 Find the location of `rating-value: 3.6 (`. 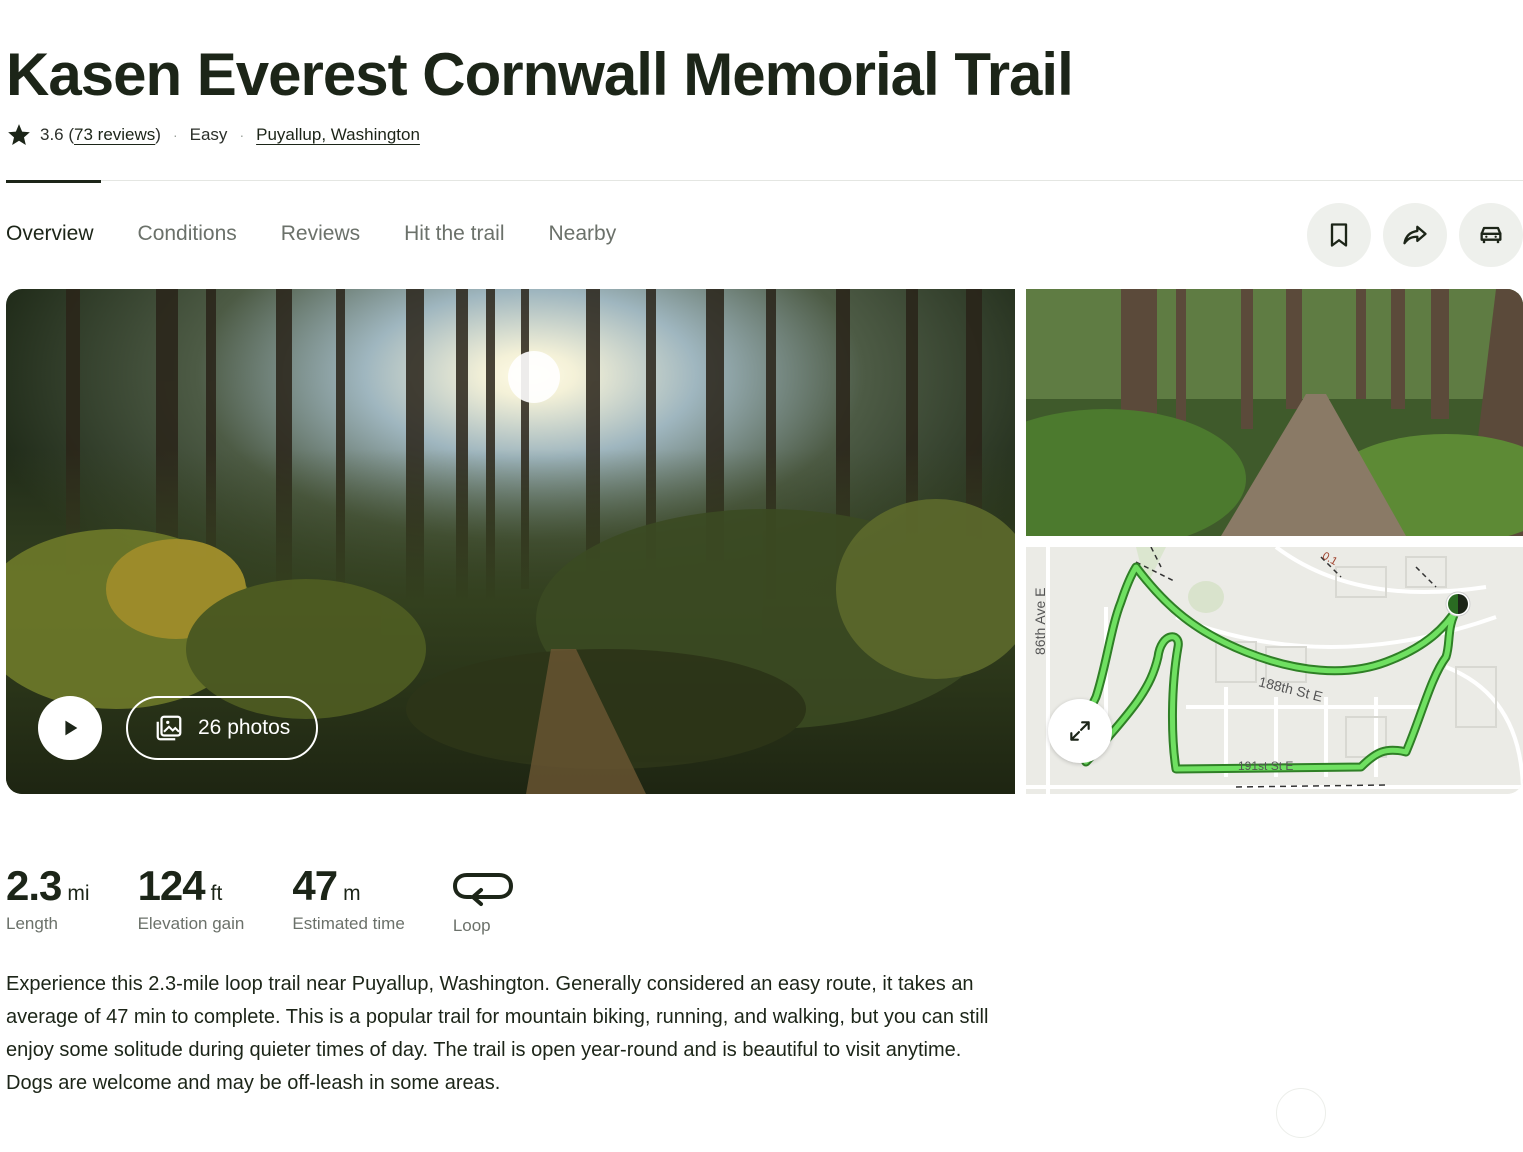

rating-value: 3.6 ( is located at coordinates (57, 134).